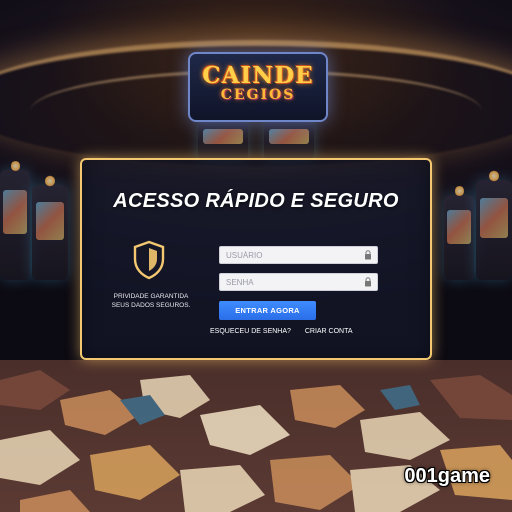  What do you see at coordinates (329, 331) in the screenshot?
I see `create-account-link: CRIAR CONTA` at bounding box center [329, 331].